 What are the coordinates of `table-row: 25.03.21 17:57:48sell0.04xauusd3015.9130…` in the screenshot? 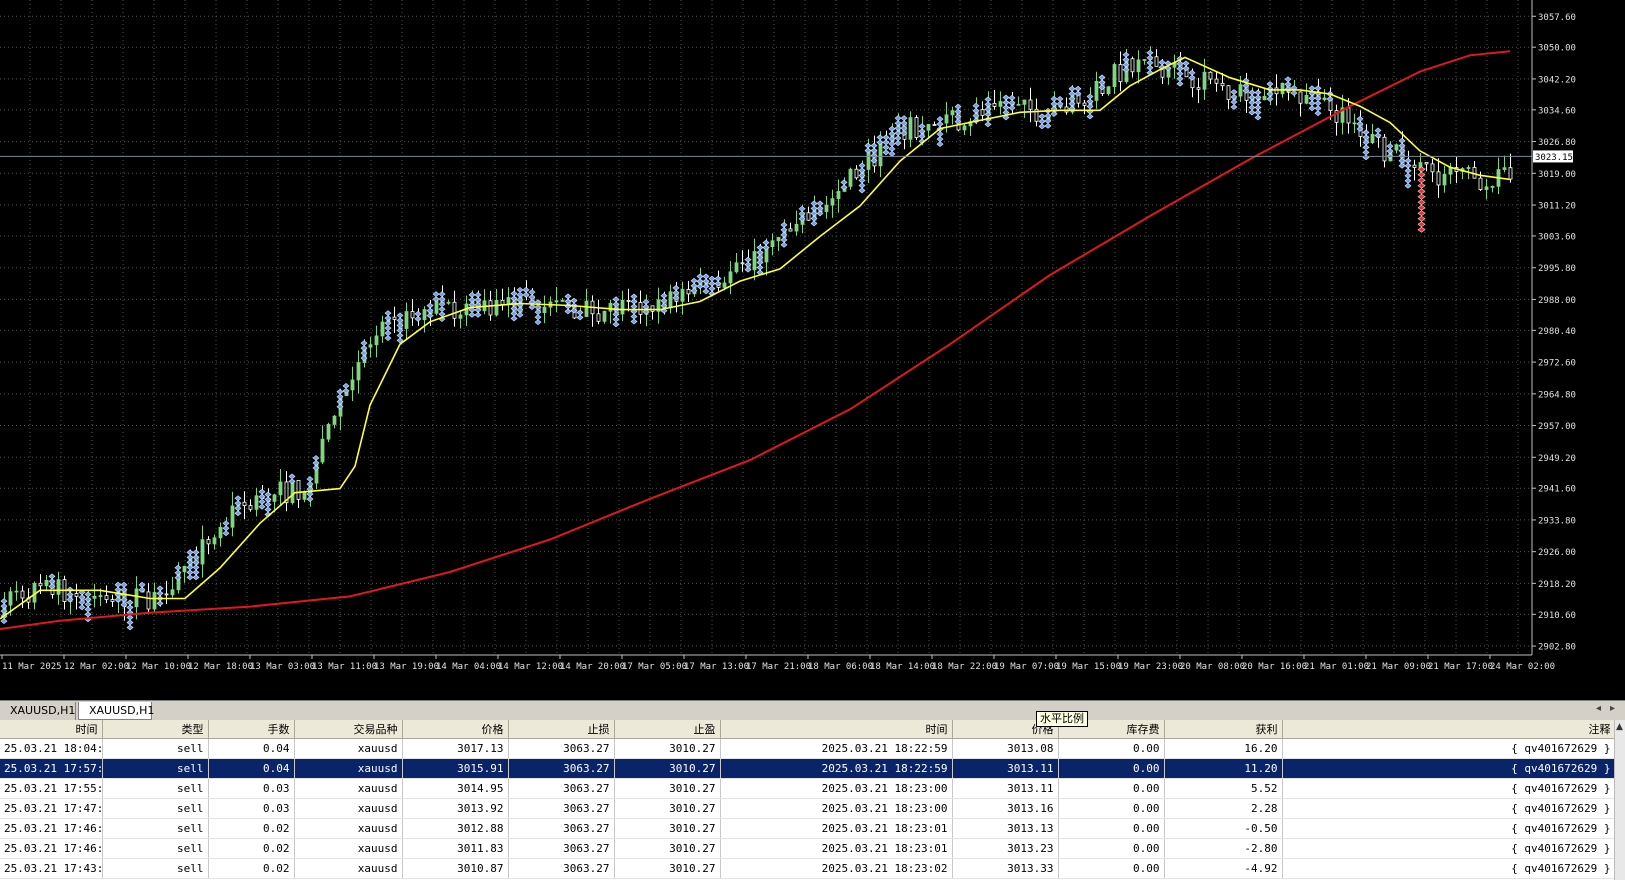 It's located at (808, 768).